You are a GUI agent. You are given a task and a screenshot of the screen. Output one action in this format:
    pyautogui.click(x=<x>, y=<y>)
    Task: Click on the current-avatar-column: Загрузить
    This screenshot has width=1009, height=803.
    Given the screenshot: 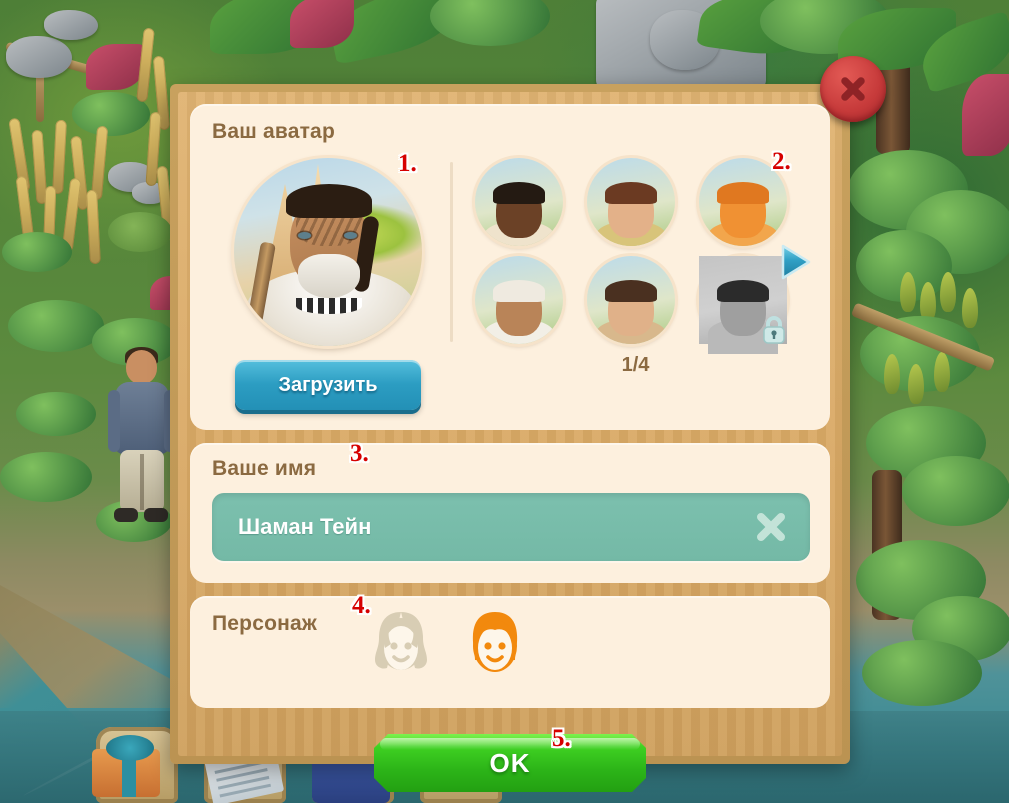 What is the action you would take?
    pyautogui.click(x=328, y=282)
    